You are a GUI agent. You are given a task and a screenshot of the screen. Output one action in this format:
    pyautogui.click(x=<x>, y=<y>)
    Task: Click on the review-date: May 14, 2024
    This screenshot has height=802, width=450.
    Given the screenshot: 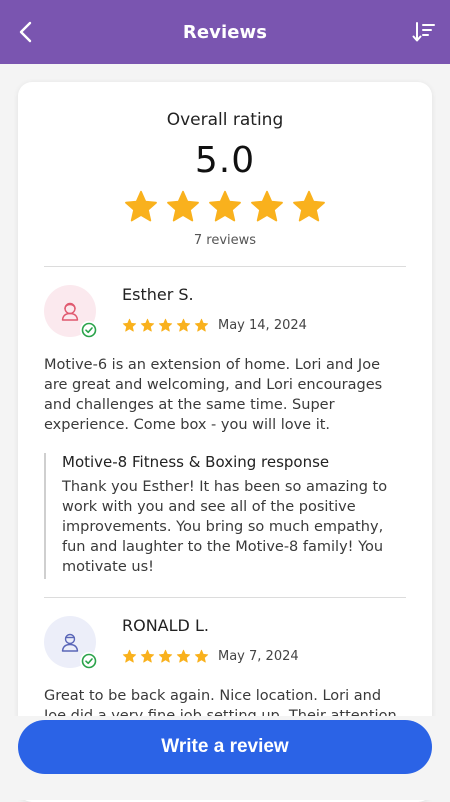 What is the action you would take?
    pyautogui.click(x=262, y=325)
    